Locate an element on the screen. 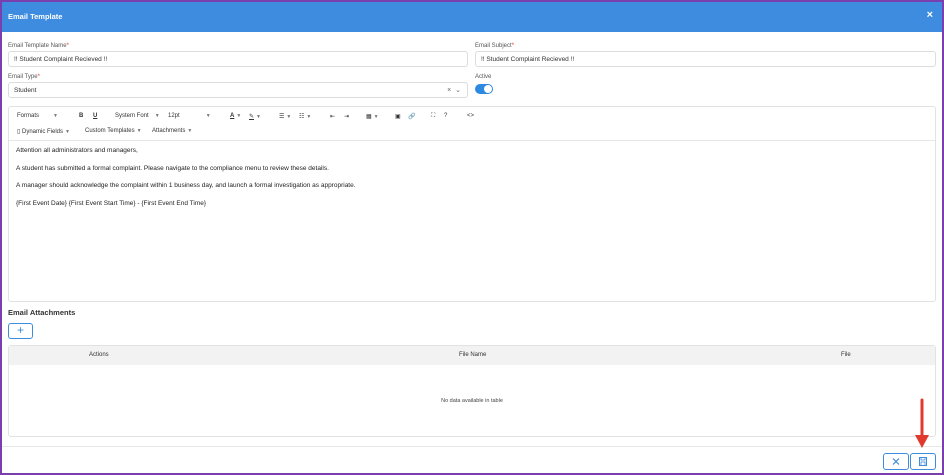 The image size is (944, 475). dialog-title: Email Template is located at coordinates (35, 16).